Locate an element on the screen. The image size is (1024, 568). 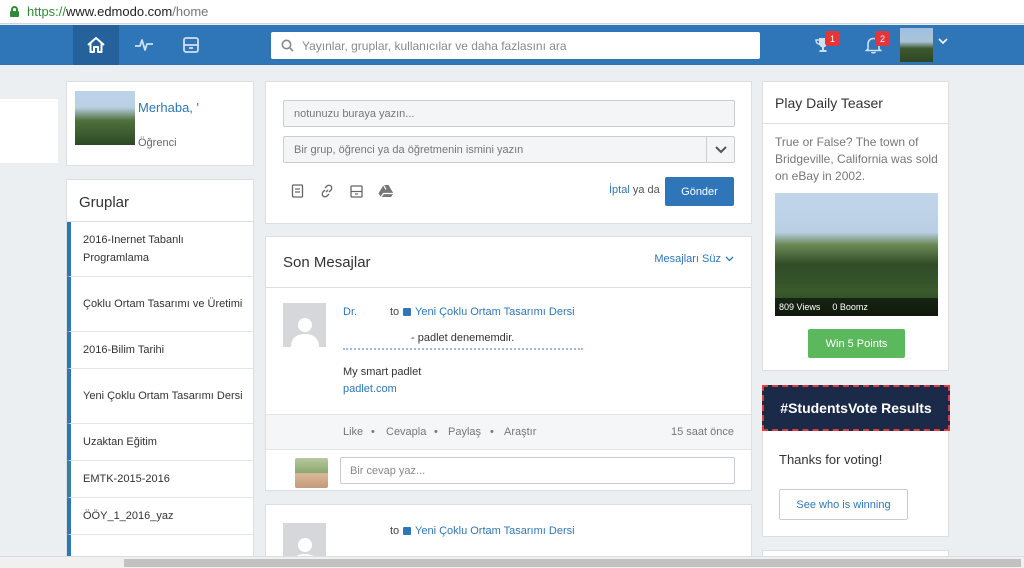
google-drive-button is located at coordinates (386, 191).